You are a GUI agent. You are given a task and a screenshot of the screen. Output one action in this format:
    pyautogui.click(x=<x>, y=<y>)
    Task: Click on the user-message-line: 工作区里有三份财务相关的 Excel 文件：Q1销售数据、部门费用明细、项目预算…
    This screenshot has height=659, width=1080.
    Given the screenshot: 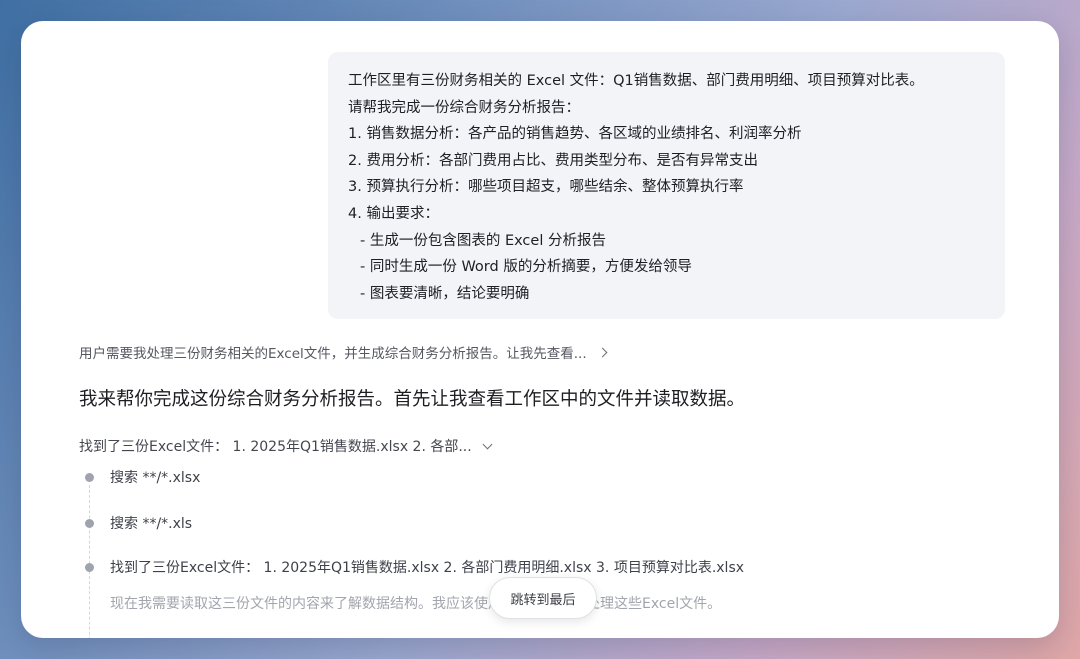 What is the action you would take?
    pyautogui.click(x=636, y=81)
    